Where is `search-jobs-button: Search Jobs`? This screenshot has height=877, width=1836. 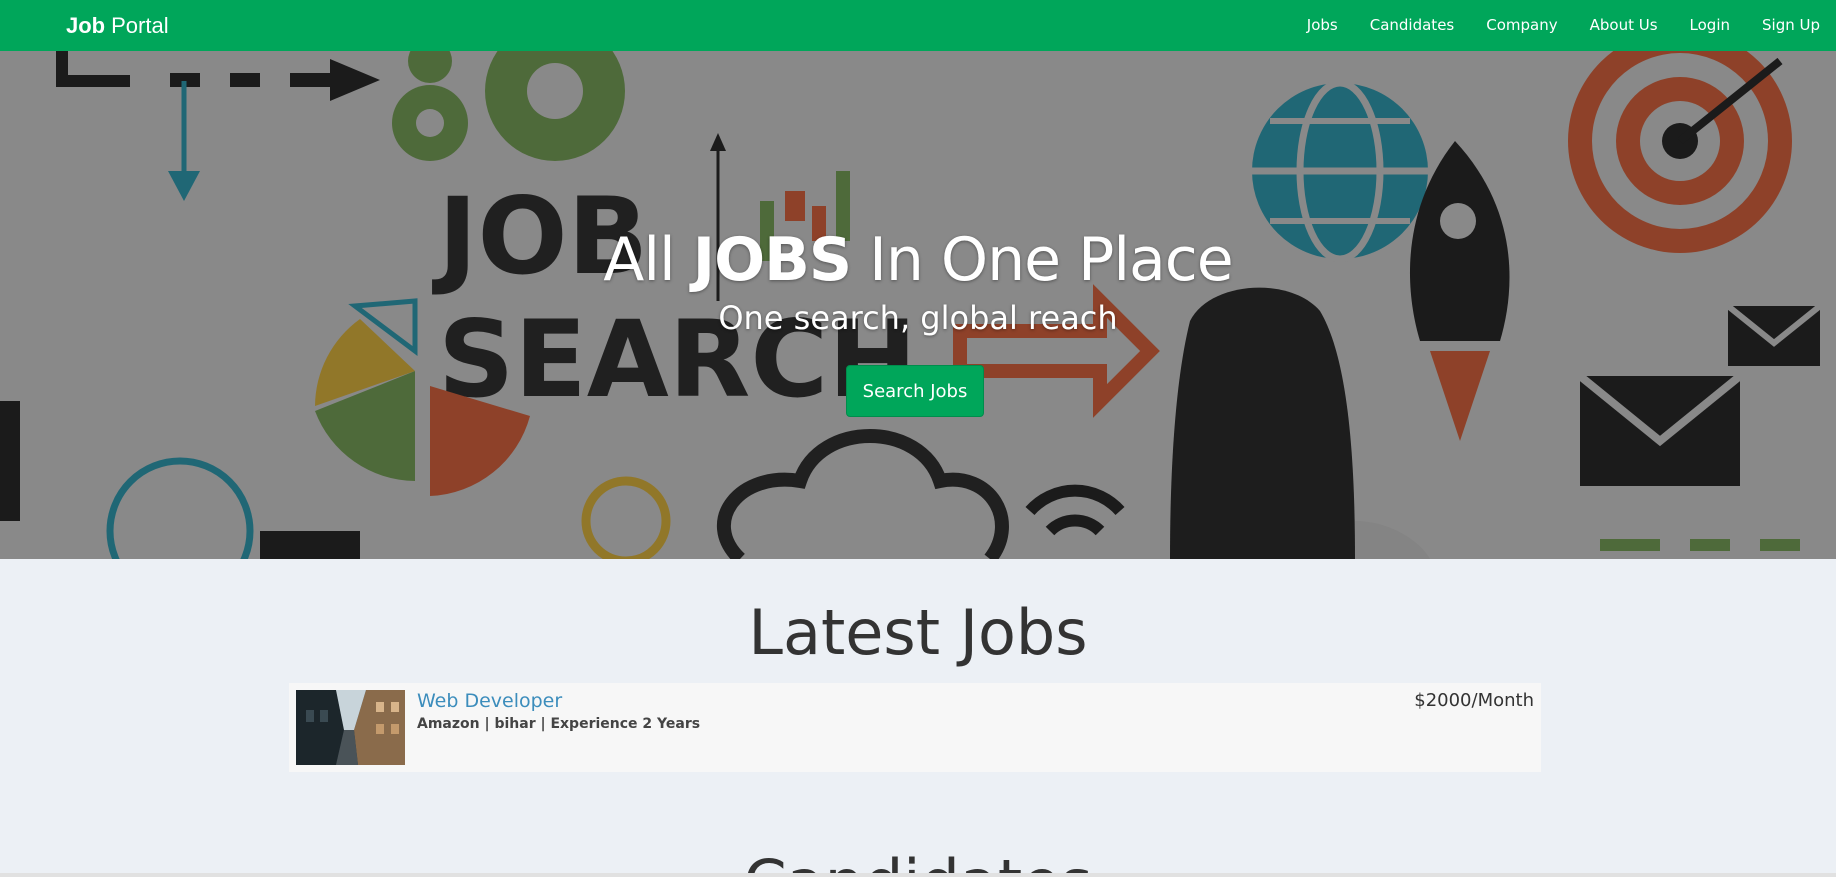
search-jobs-button: Search Jobs is located at coordinates (915, 391).